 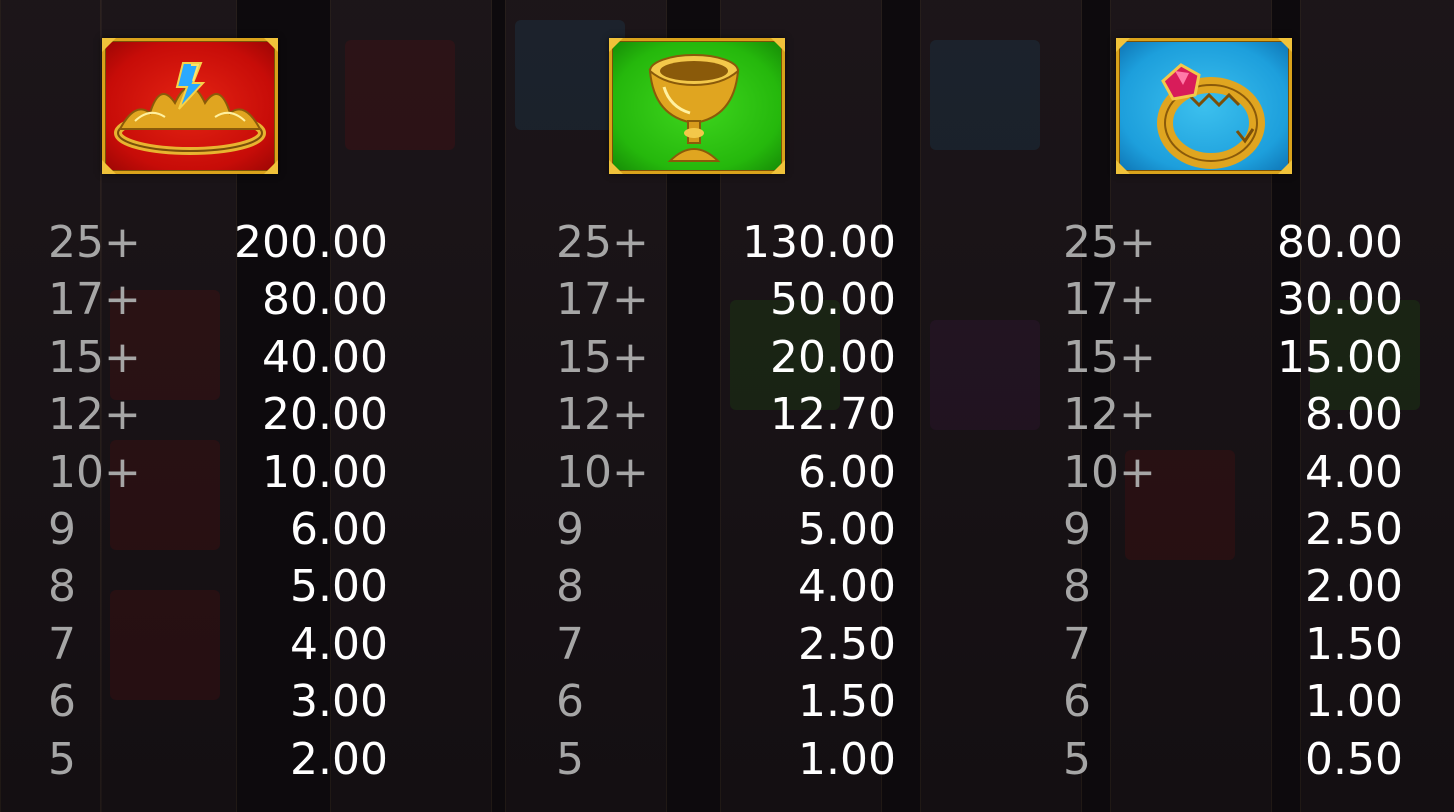 What do you see at coordinates (1354, 759) in the screenshot?
I see `payout-value: 0.50` at bounding box center [1354, 759].